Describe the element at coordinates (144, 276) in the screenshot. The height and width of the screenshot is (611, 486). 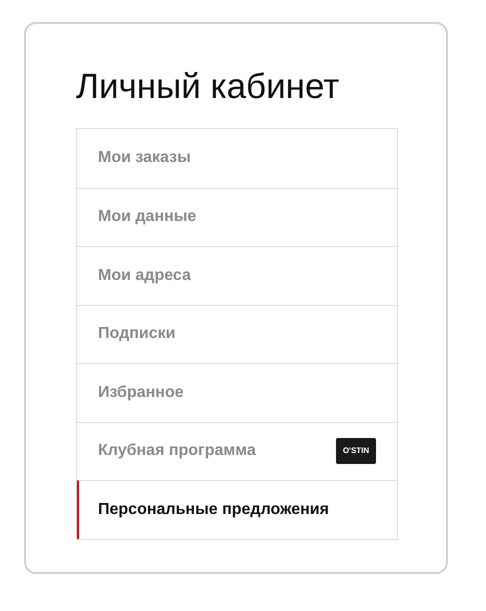
I see `menu-item-label: Мои адреса` at that location.